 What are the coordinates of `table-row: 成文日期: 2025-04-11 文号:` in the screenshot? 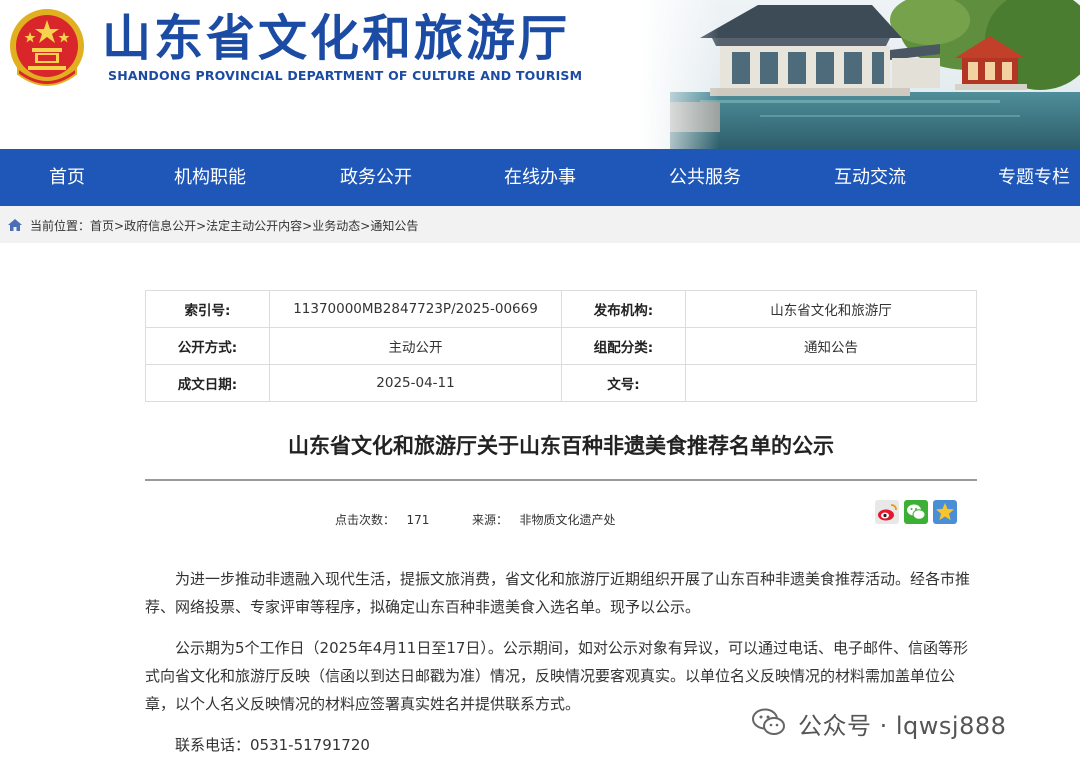 It's located at (561, 383).